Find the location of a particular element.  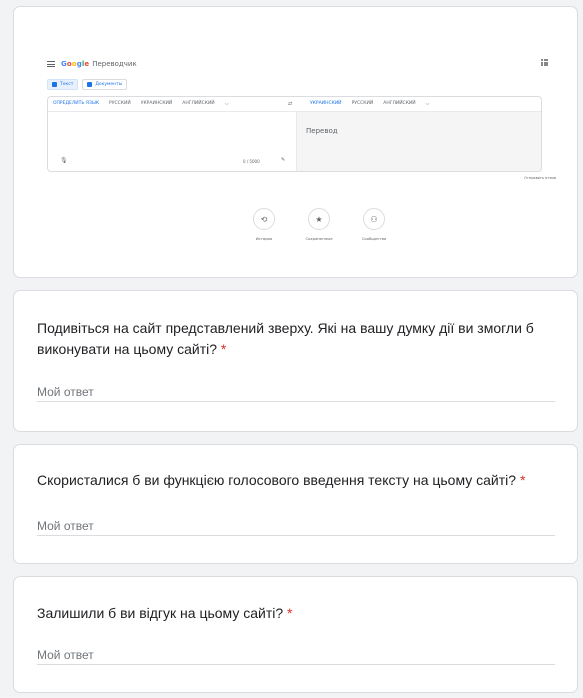

mode-tabs: Текст Документы is located at coordinates (89, 84).